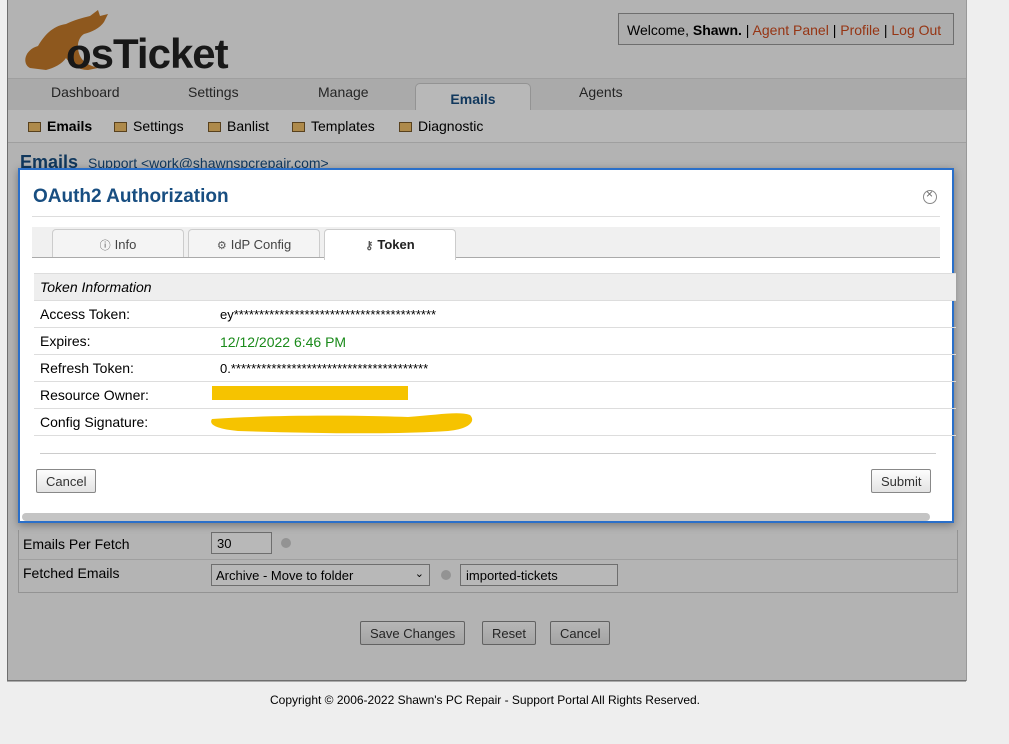 This screenshot has width=1009, height=744. Describe the element at coordinates (495, 422) in the screenshot. I see `table-row: Config Signature:` at that location.